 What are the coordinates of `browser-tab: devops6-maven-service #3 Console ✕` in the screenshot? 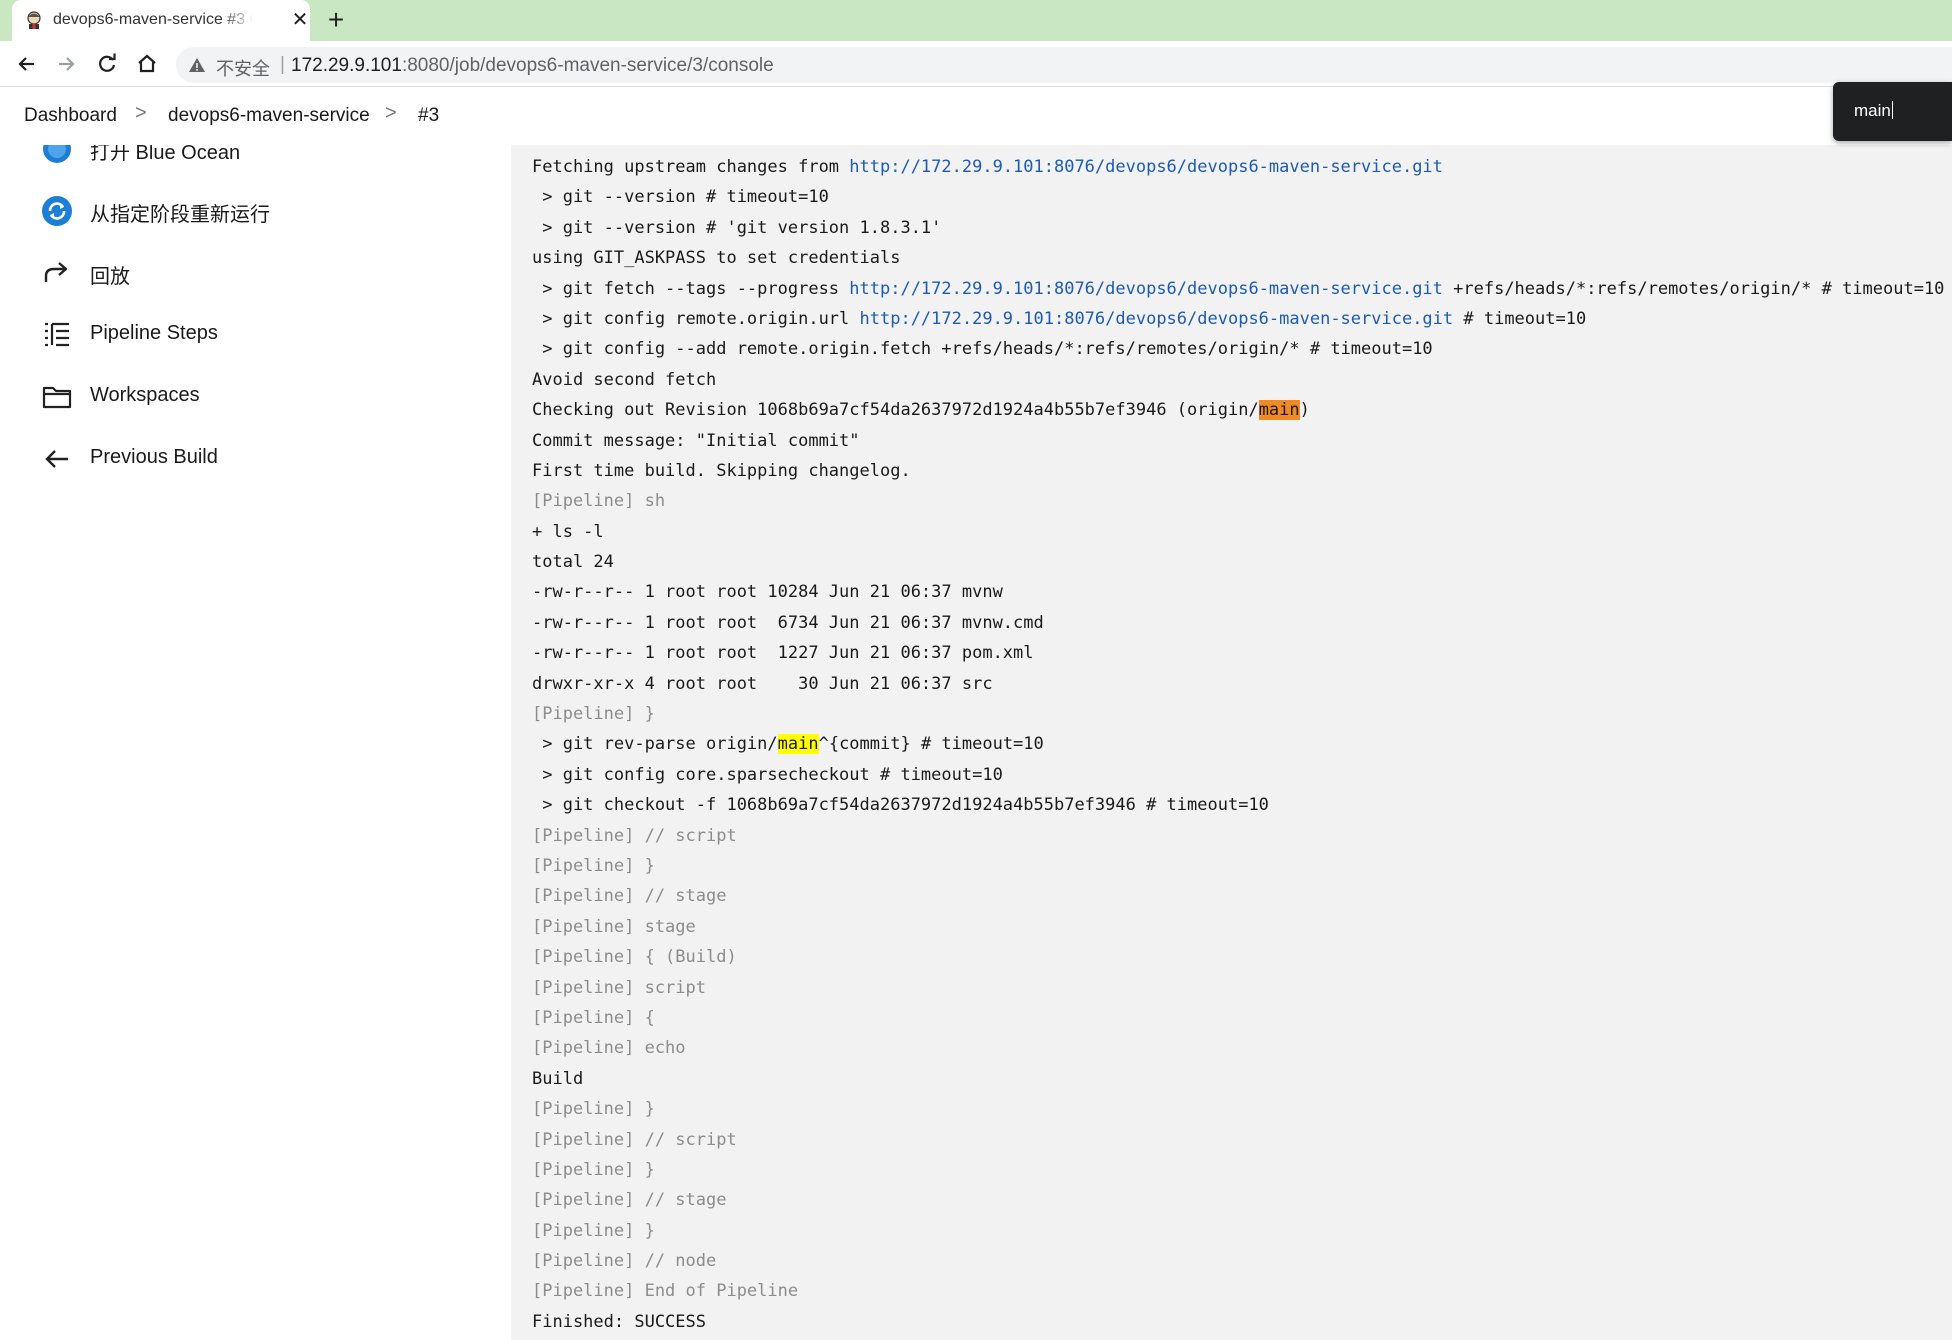 It's located at (161, 20).